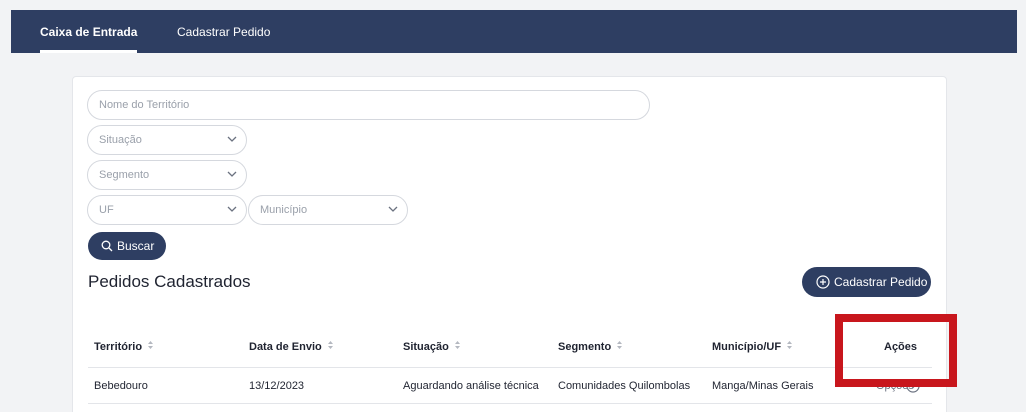 The image size is (1026, 412). What do you see at coordinates (471, 386) in the screenshot?
I see `cell-situacao: Aguardando análise técnica` at bounding box center [471, 386].